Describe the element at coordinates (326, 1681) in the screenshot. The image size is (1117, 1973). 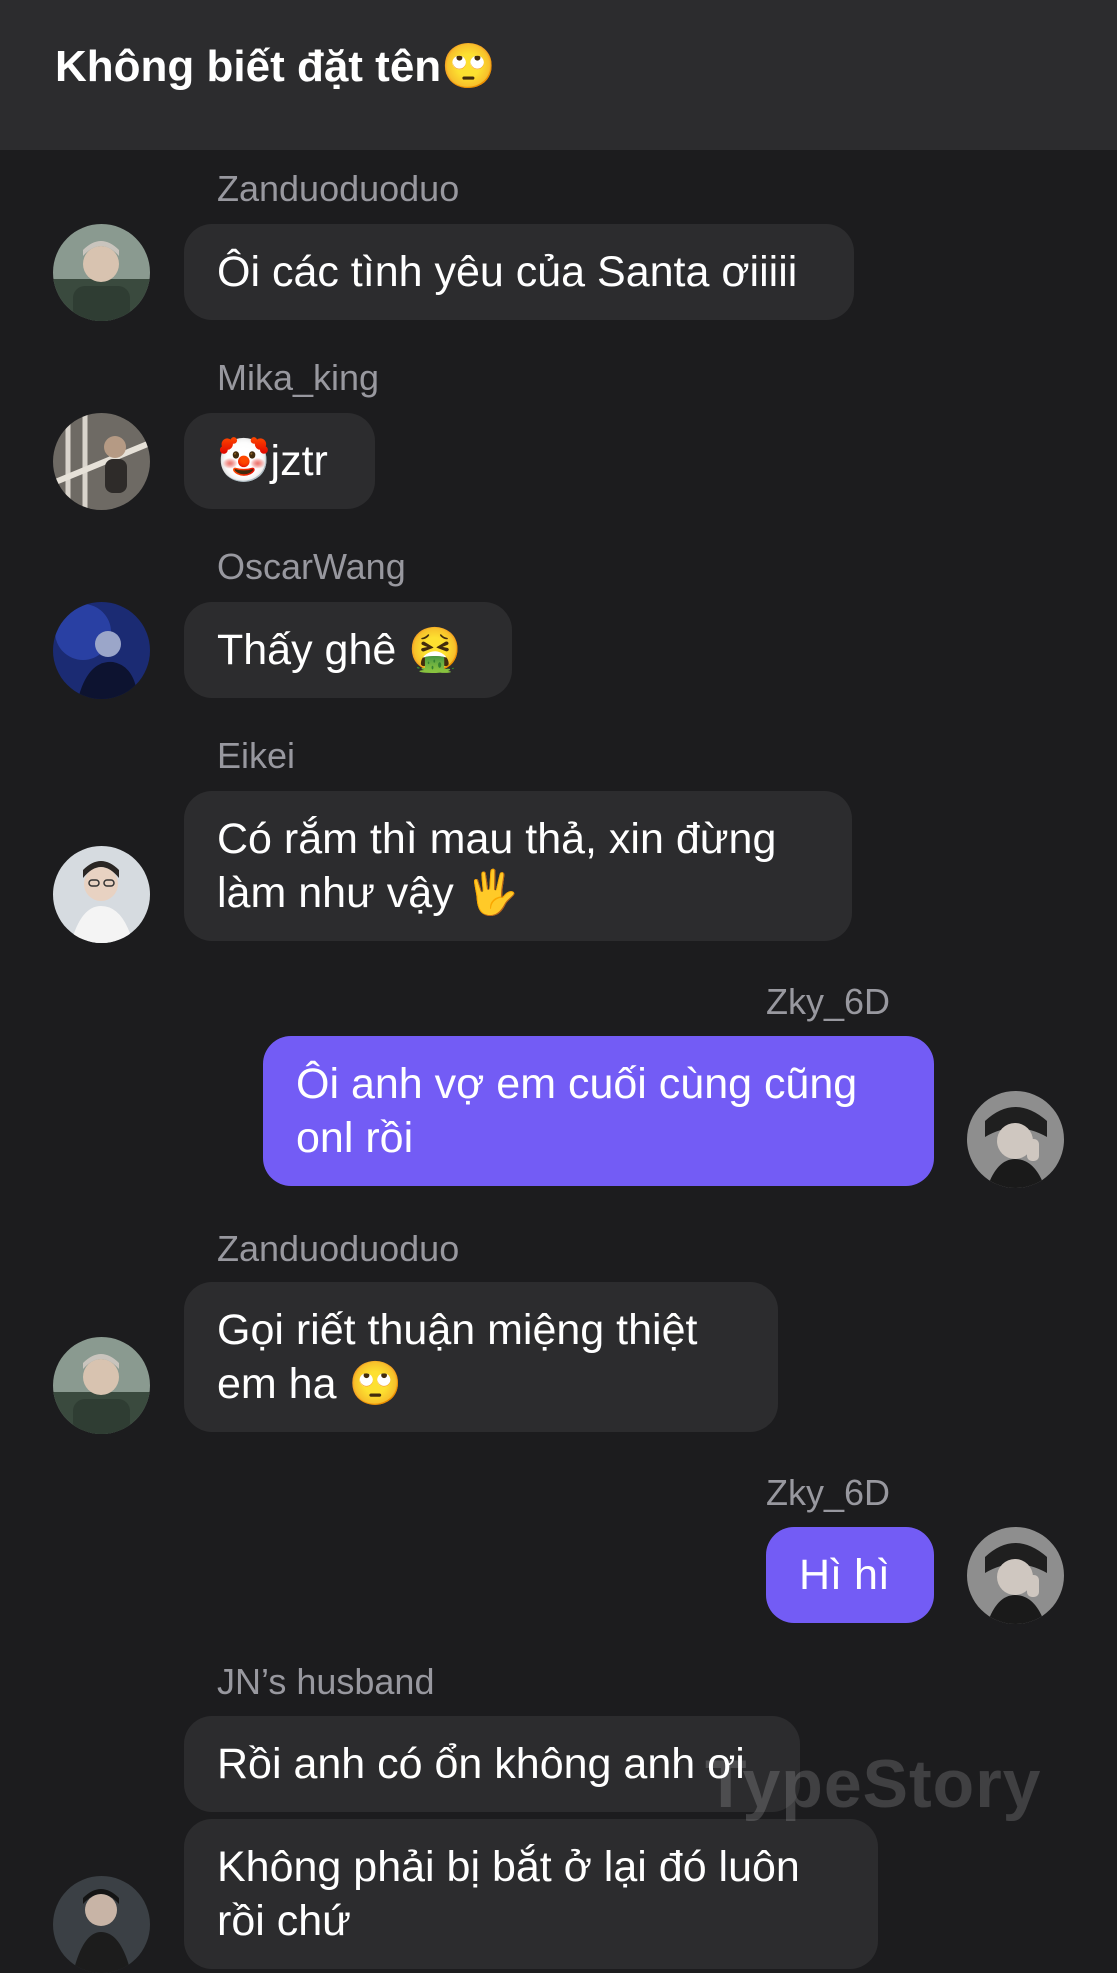
I see `sender-name: JN’s husband` at that location.